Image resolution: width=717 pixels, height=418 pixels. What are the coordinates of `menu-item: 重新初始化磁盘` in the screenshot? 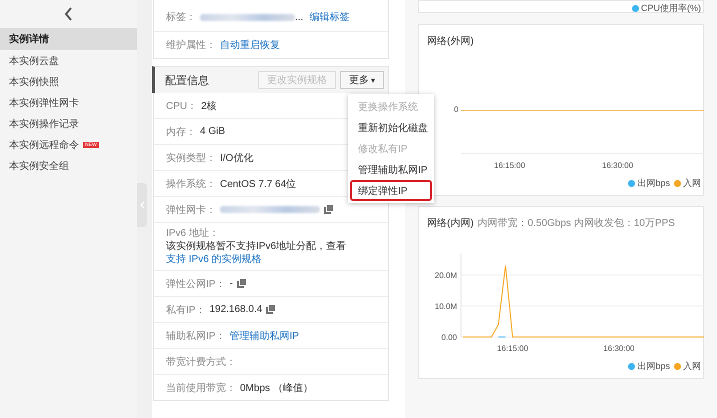 It's located at (391, 127).